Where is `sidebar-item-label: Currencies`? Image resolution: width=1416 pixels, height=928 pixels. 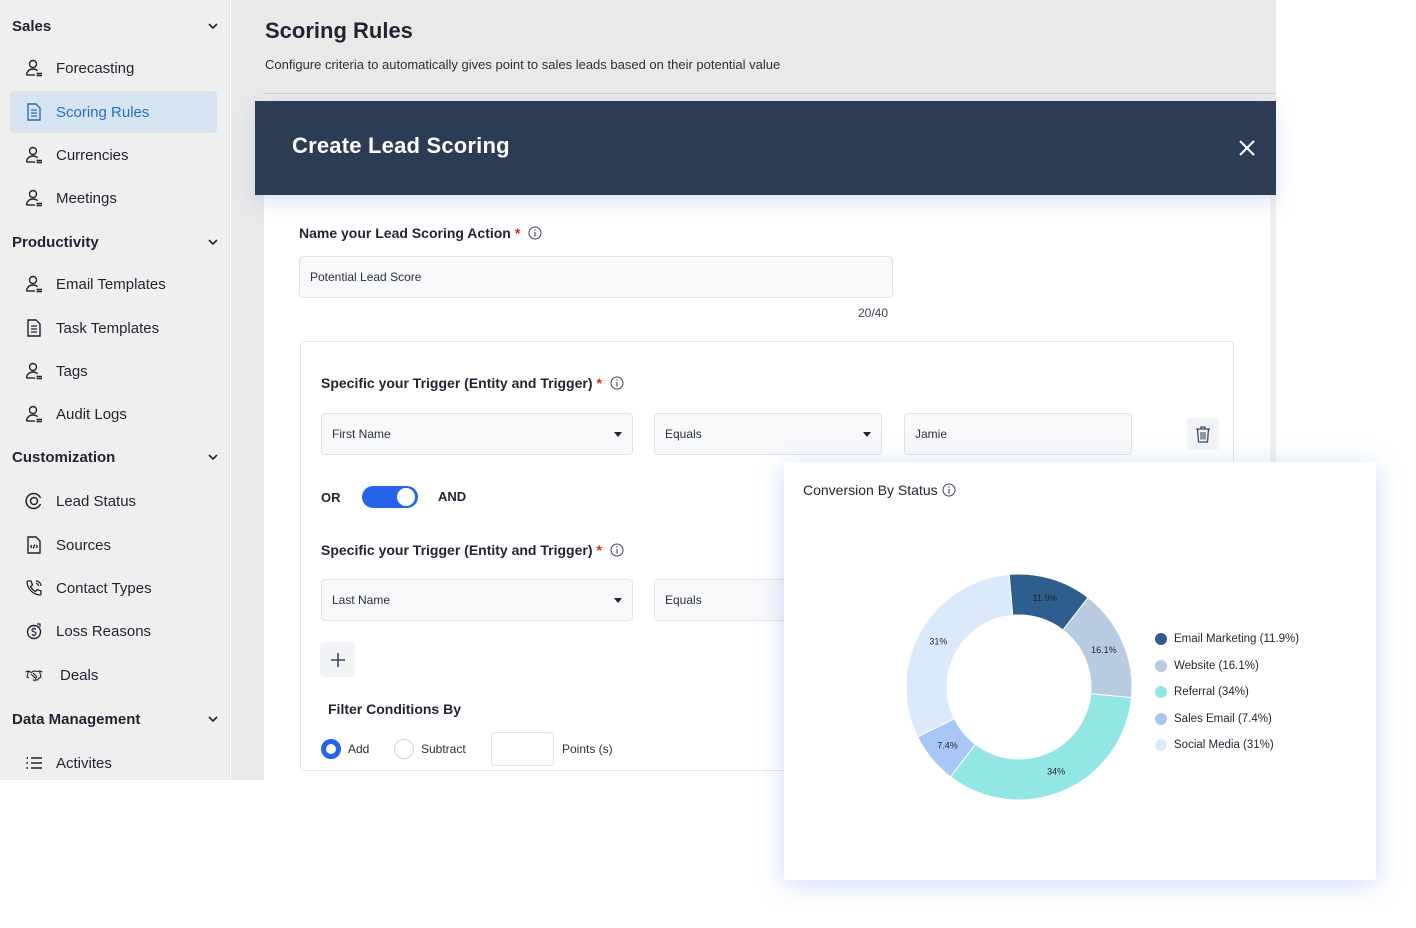
sidebar-item-label: Currencies is located at coordinates (92, 155).